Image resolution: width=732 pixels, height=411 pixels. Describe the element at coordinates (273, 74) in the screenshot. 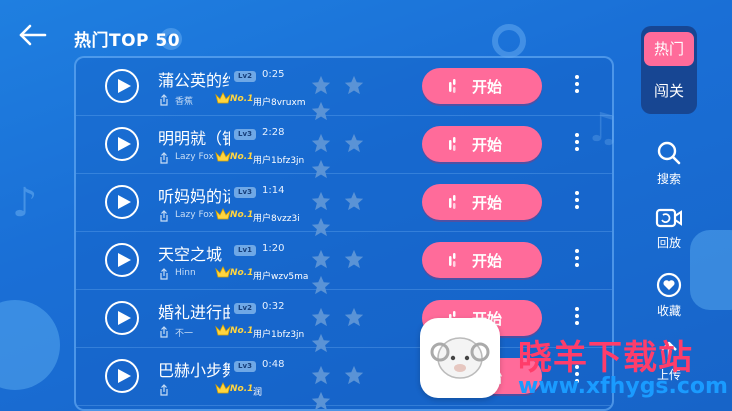

I see `song-duration: 0:25` at that location.